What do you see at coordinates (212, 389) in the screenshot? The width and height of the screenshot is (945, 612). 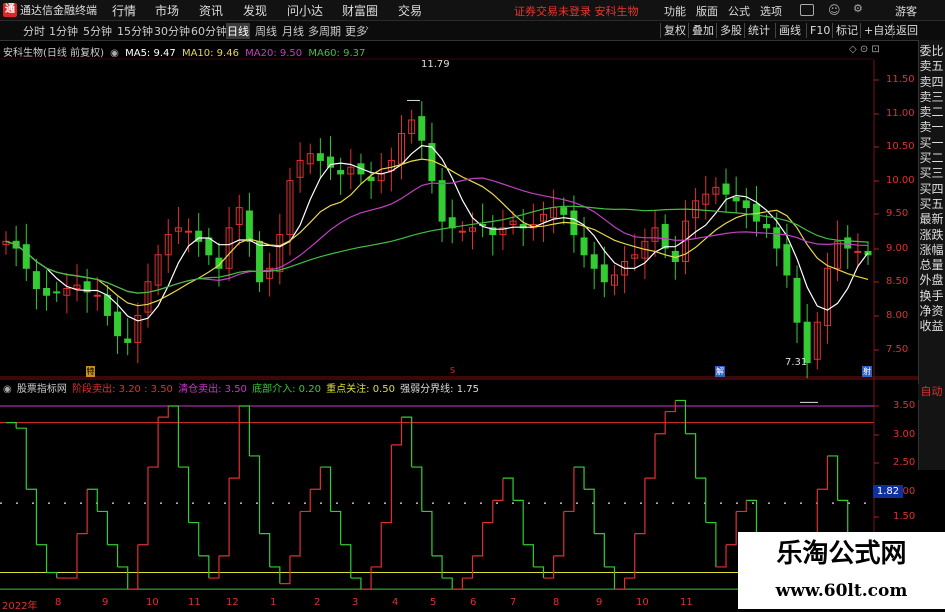 I see `ind-clear-sell: 清仓卖出: 3.50` at bounding box center [212, 389].